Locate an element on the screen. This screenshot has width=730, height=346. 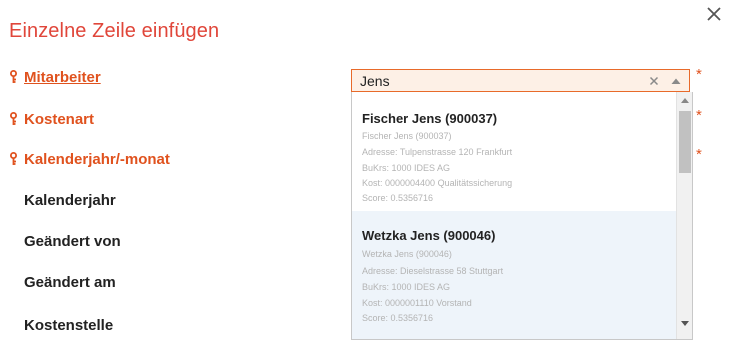
field-row-geaendert-von: Geändert von is located at coordinates (65, 241).